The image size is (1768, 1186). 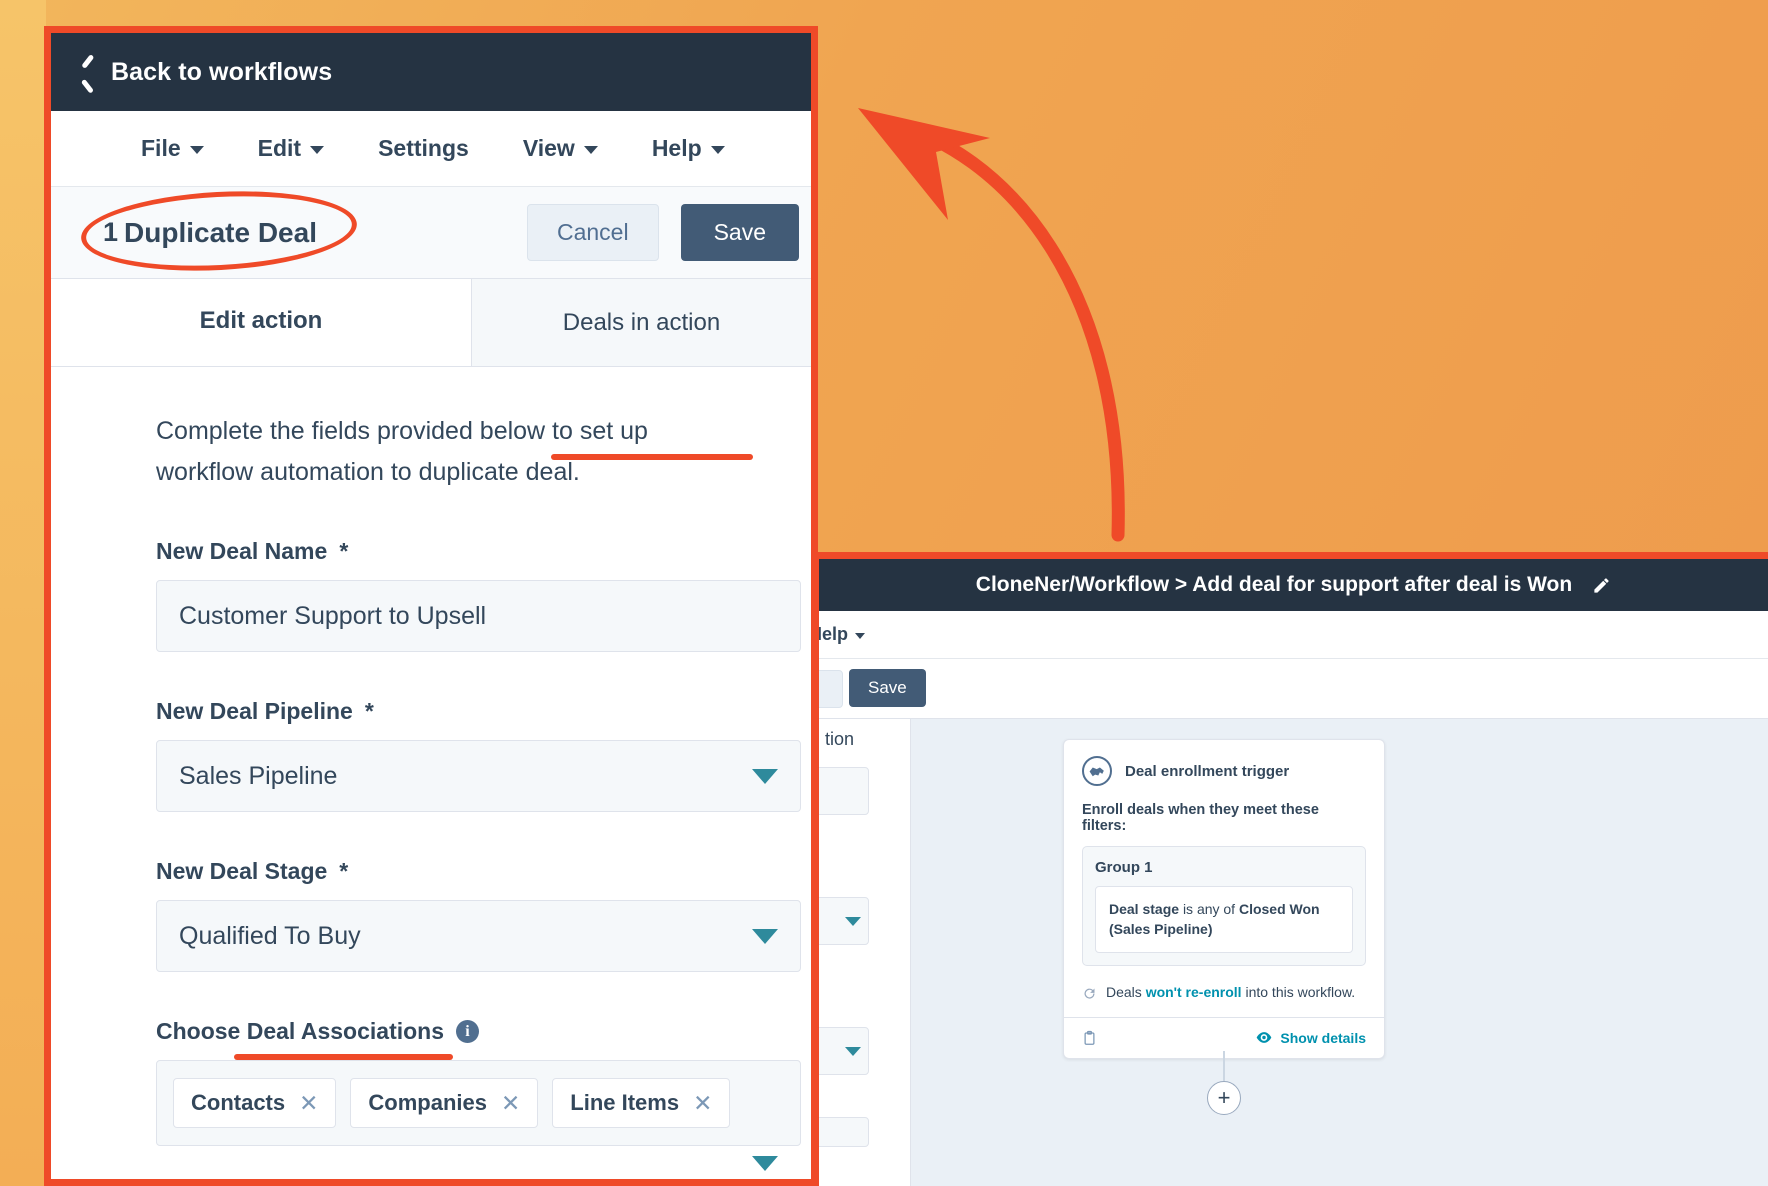 I want to click on trigger-card-header: Deal enrollment trigger, so click(x=1224, y=766).